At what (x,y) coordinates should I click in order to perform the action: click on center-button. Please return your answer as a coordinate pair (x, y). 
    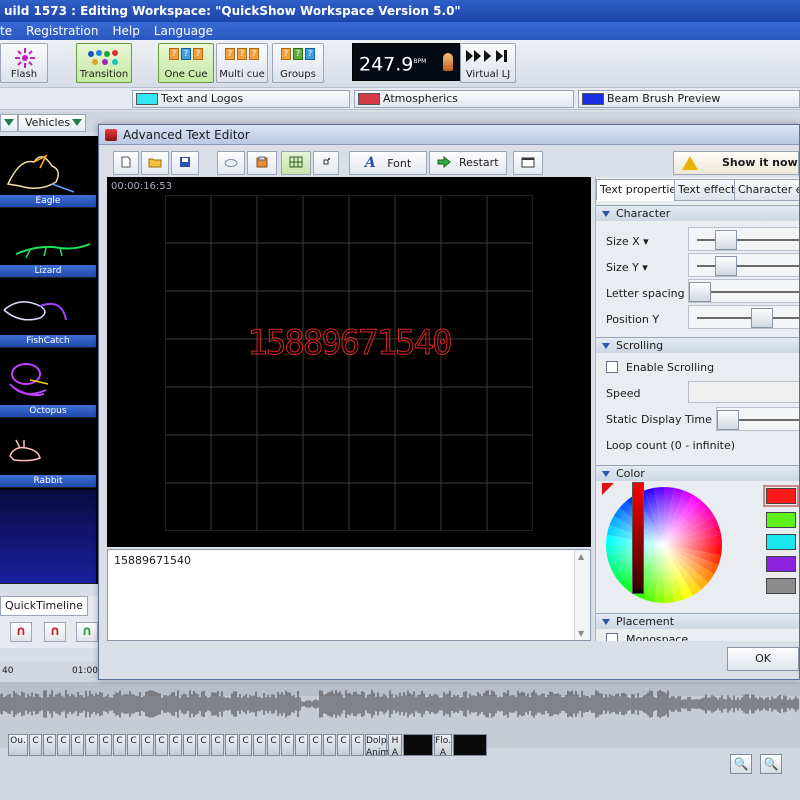
    Looking at the image, I should click on (326, 163).